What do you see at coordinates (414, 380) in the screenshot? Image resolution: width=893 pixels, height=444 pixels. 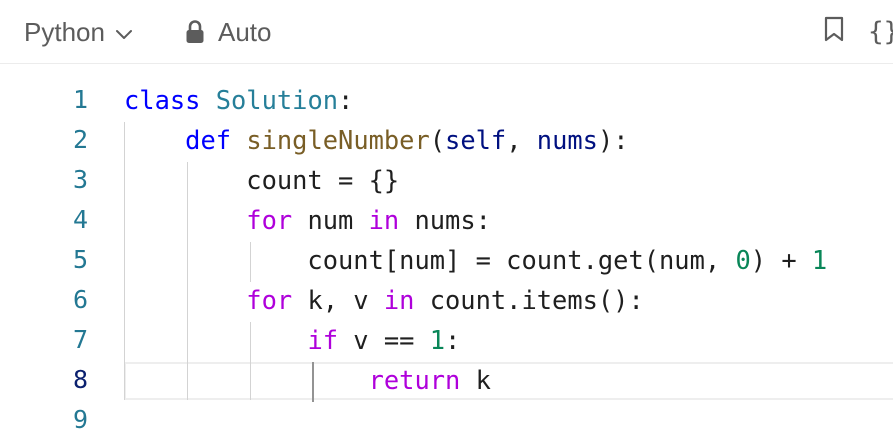 I see `code-token: return` at bounding box center [414, 380].